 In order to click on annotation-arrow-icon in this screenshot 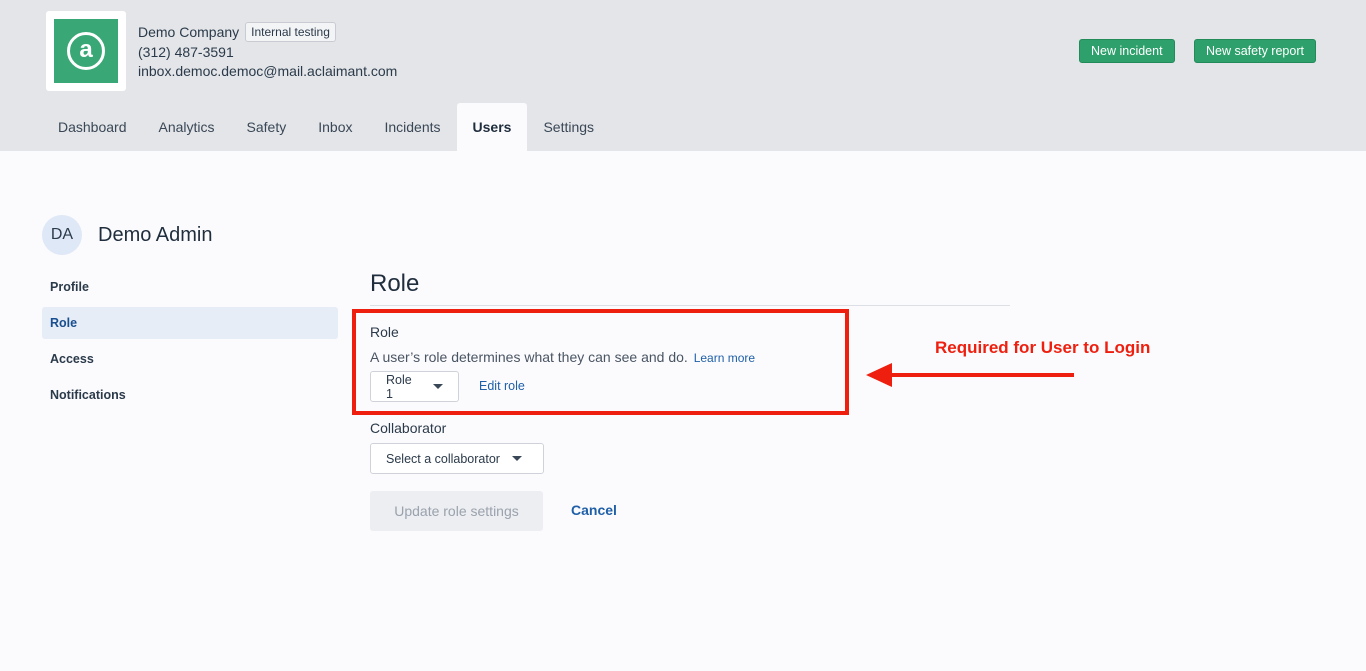, I will do `click(970, 375)`.